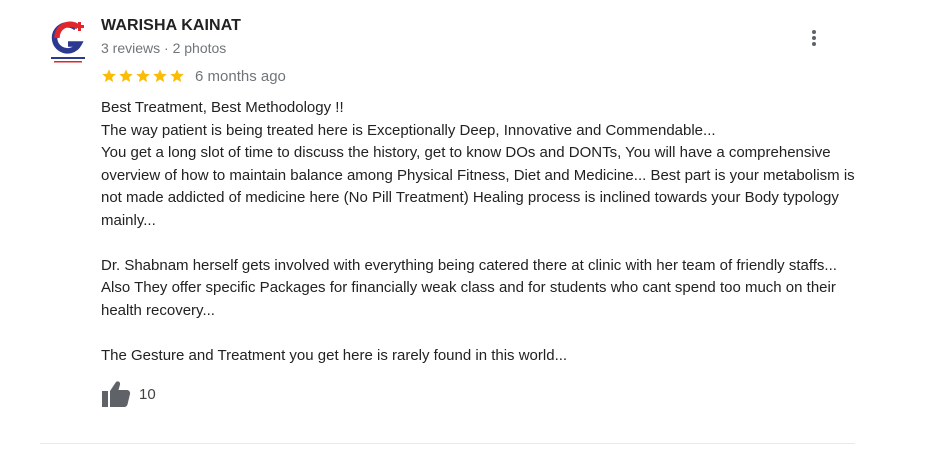 This screenshot has width=938, height=457. I want to click on galaxy-logo-icon, so click(68, 42).